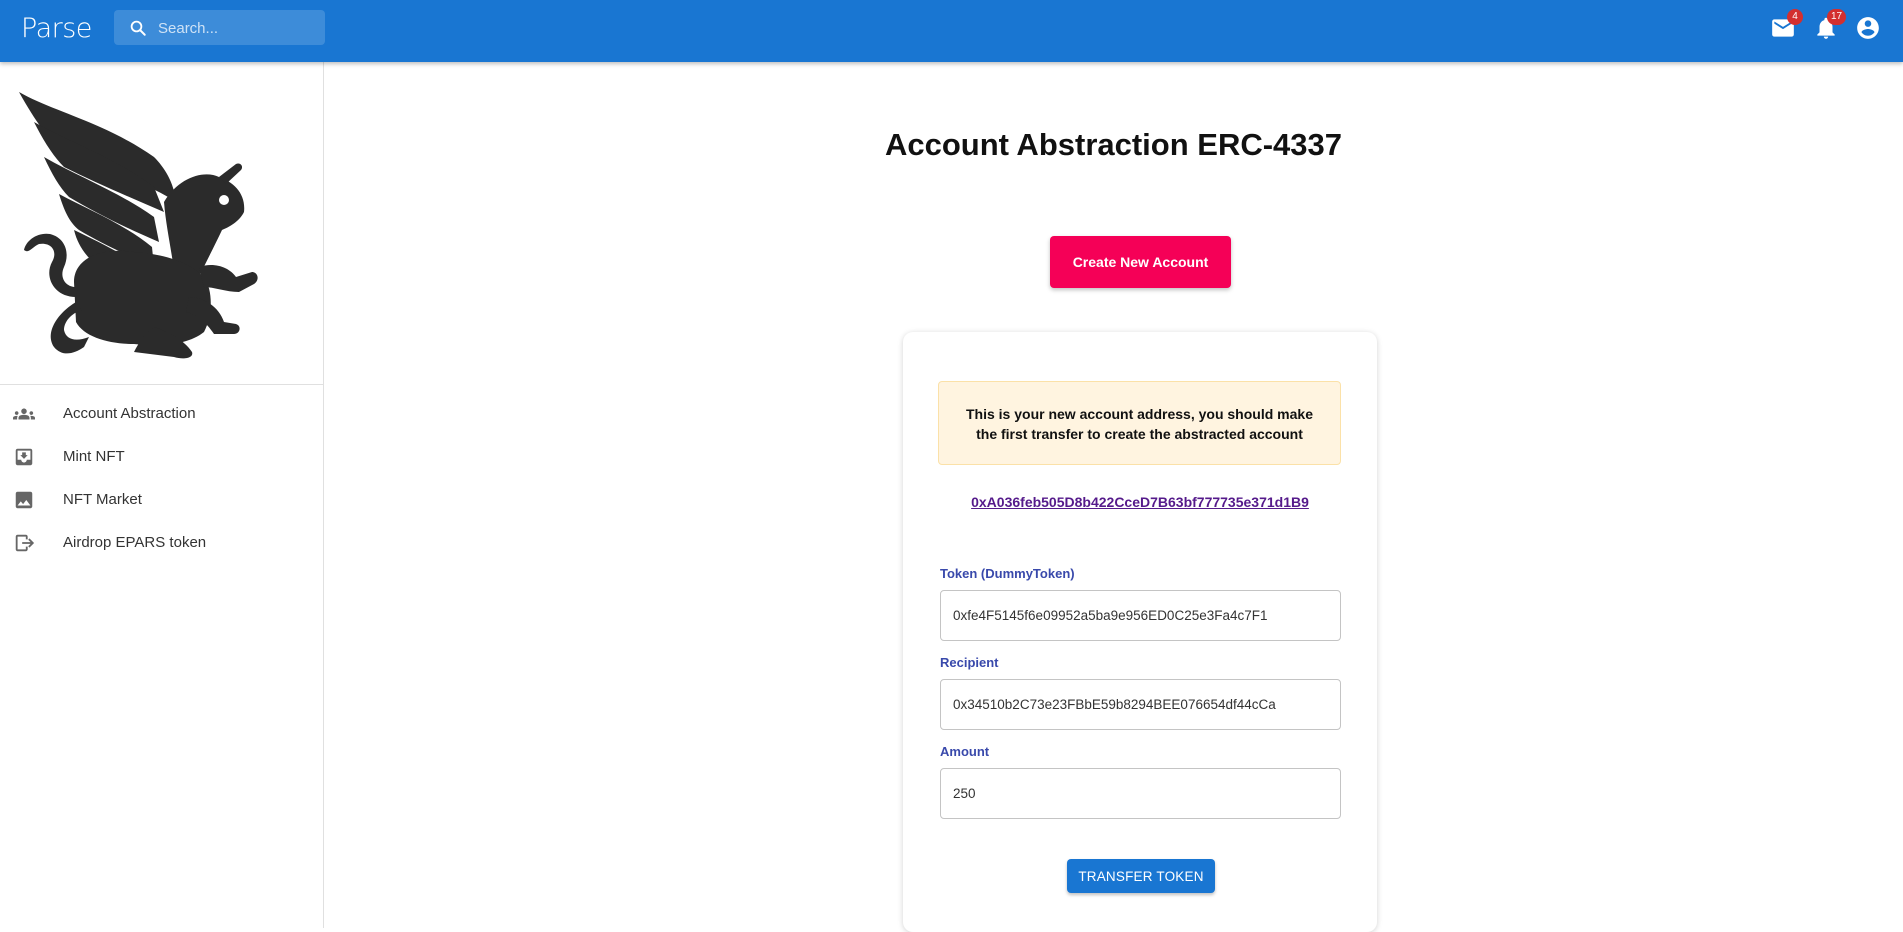 This screenshot has width=1903, height=932. Describe the element at coordinates (1141, 876) in the screenshot. I see `transfer-token-button: TRANSFER TOKEN` at that location.